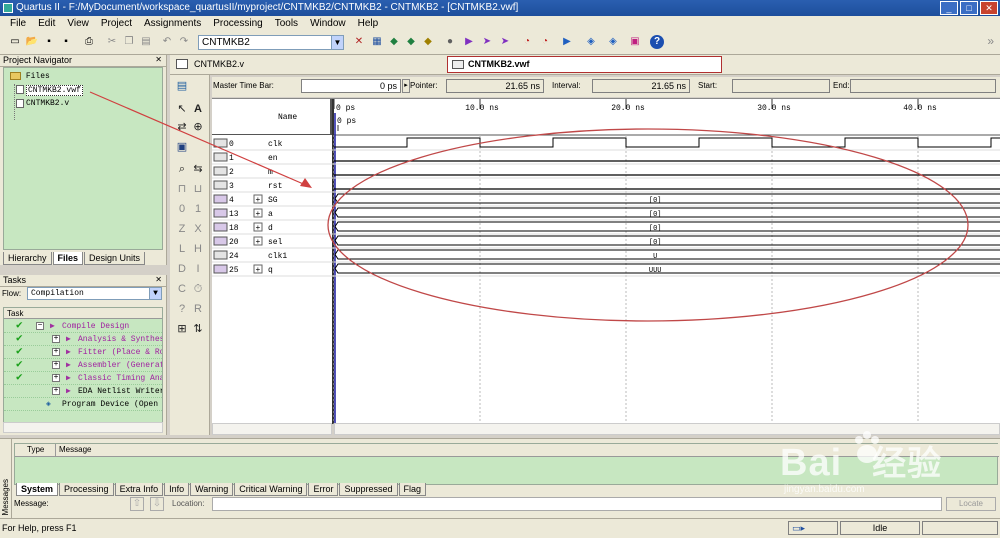 This screenshot has width=1000, height=538. Describe the element at coordinates (613, 42) in the screenshot. I see `programmer-icon: ◈` at that location.